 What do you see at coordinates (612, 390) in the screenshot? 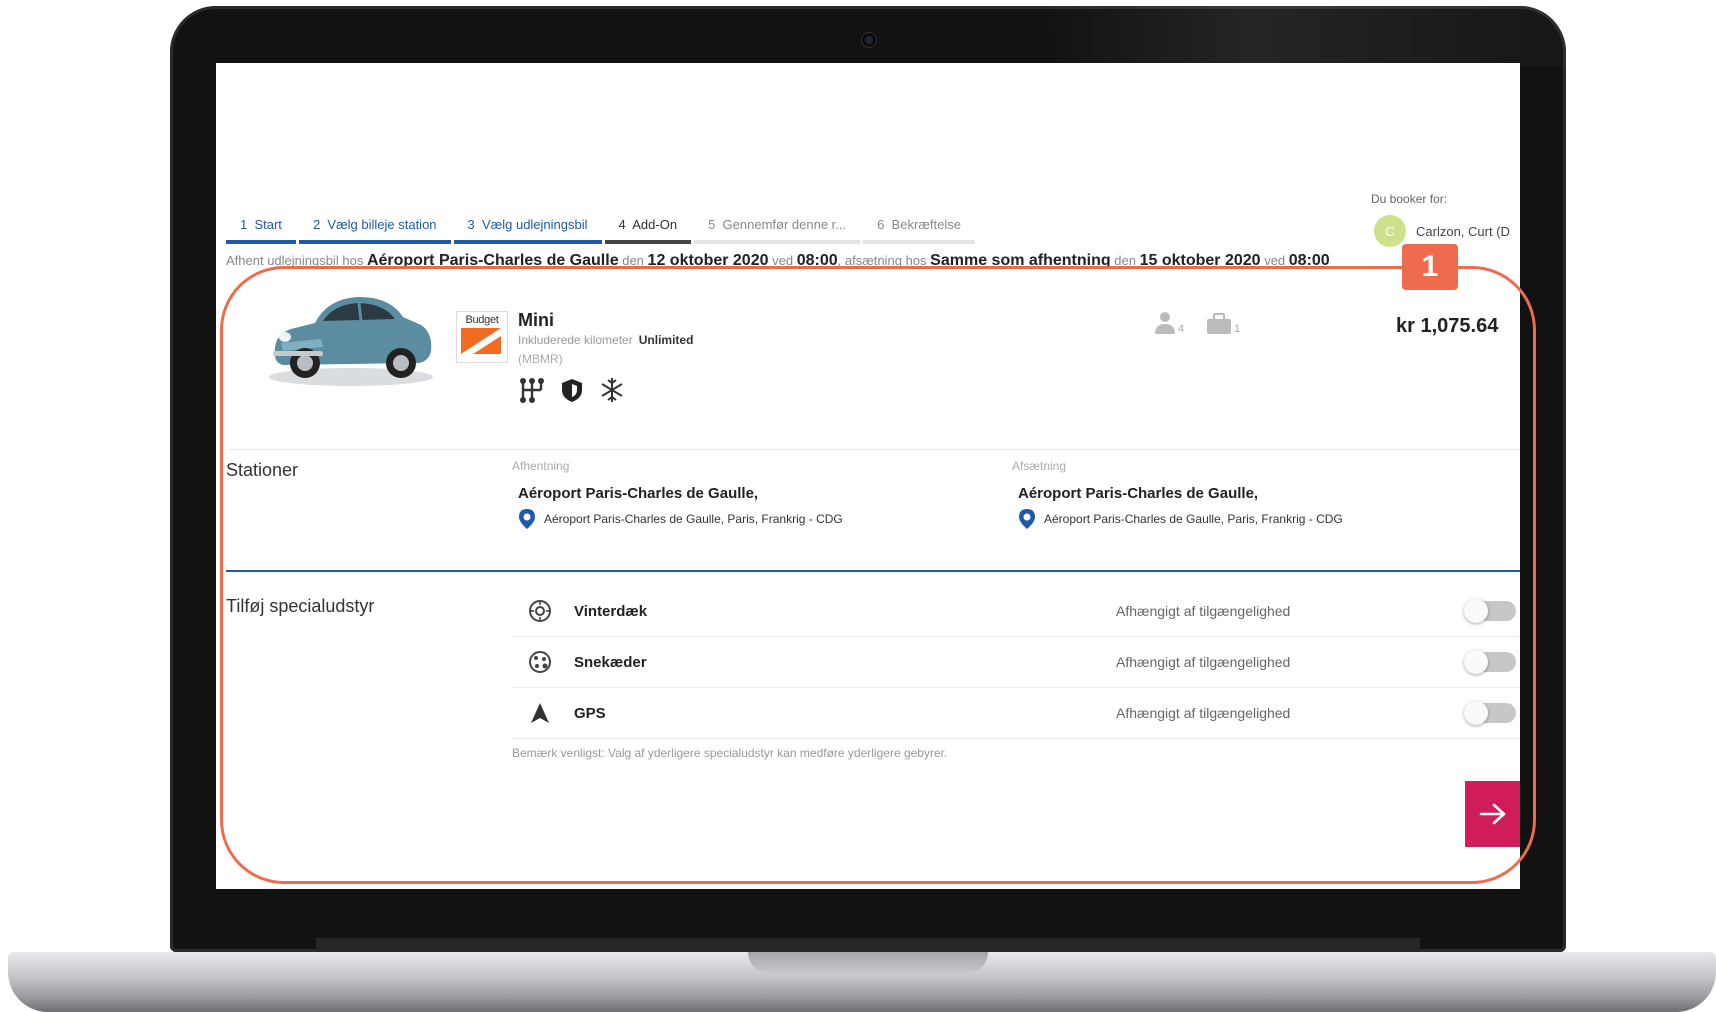
I see `air-conditioning-icon` at bounding box center [612, 390].